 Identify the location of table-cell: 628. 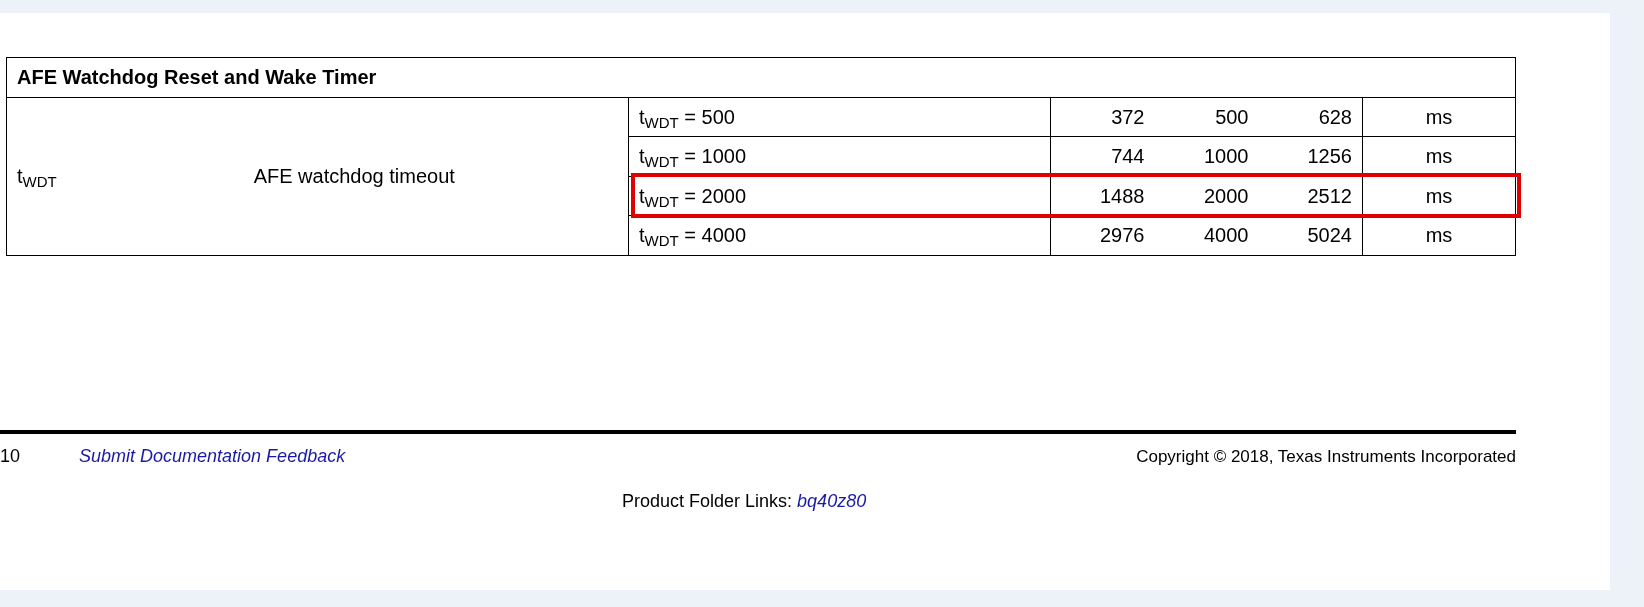
(1310, 117).